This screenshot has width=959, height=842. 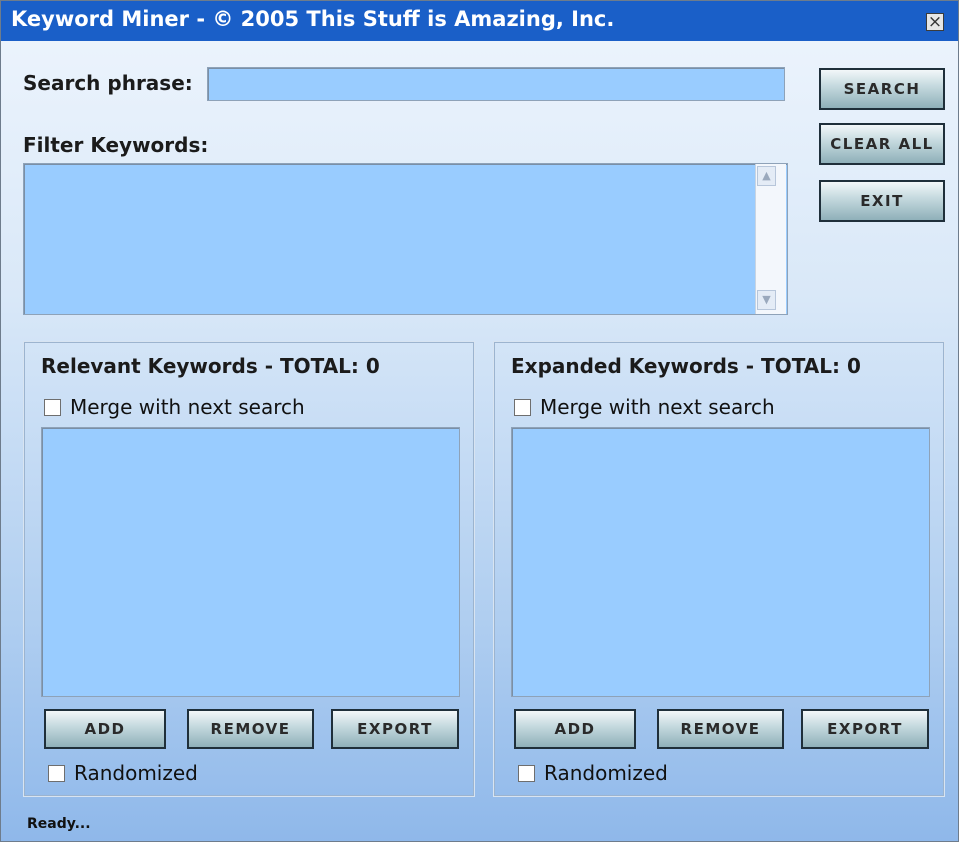 What do you see at coordinates (405, 239) in the screenshot?
I see `filter-keywords-textarea: ▲ ▼` at bounding box center [405, 239].